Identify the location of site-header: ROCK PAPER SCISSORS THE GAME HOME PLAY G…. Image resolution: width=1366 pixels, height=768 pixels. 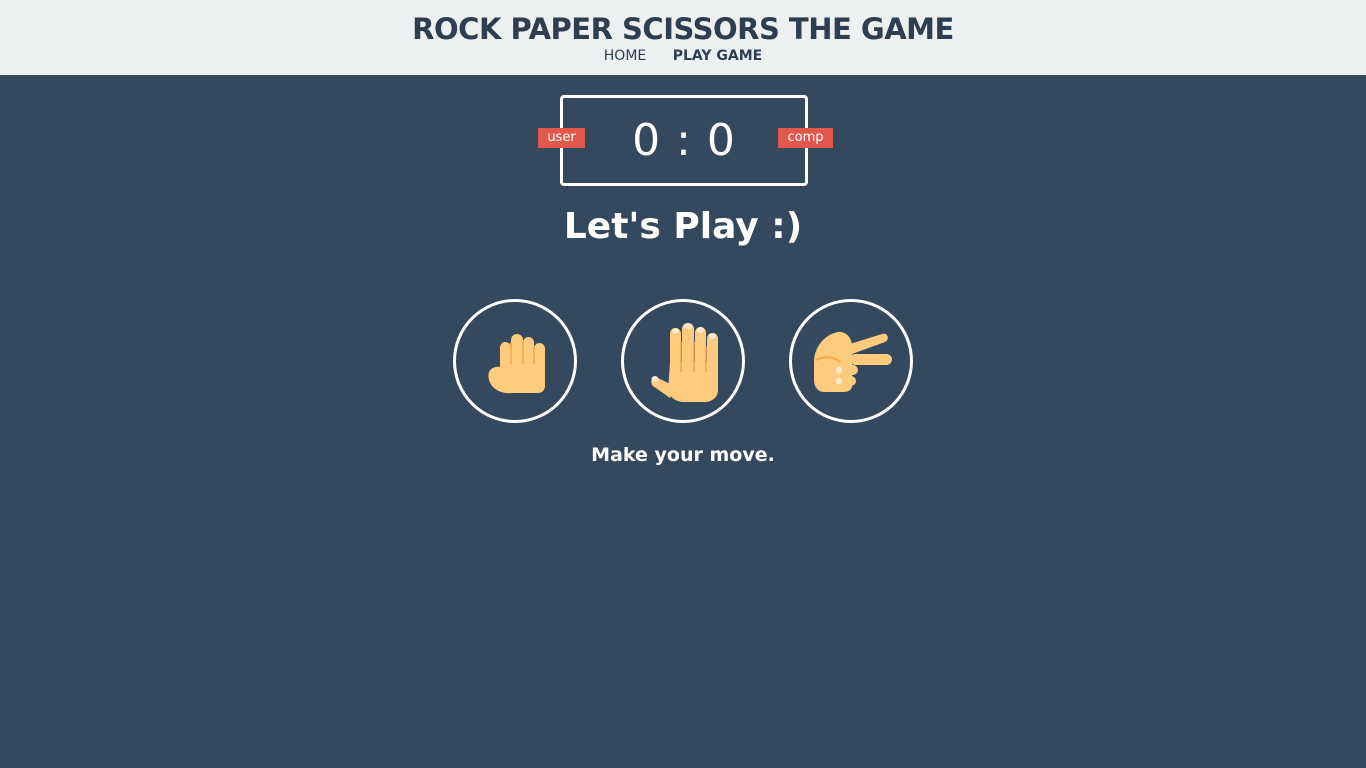
(683, 37).